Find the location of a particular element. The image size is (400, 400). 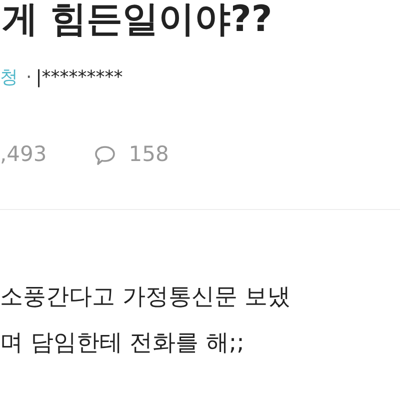

author-name: 청 is located at coordinates (9, 78).